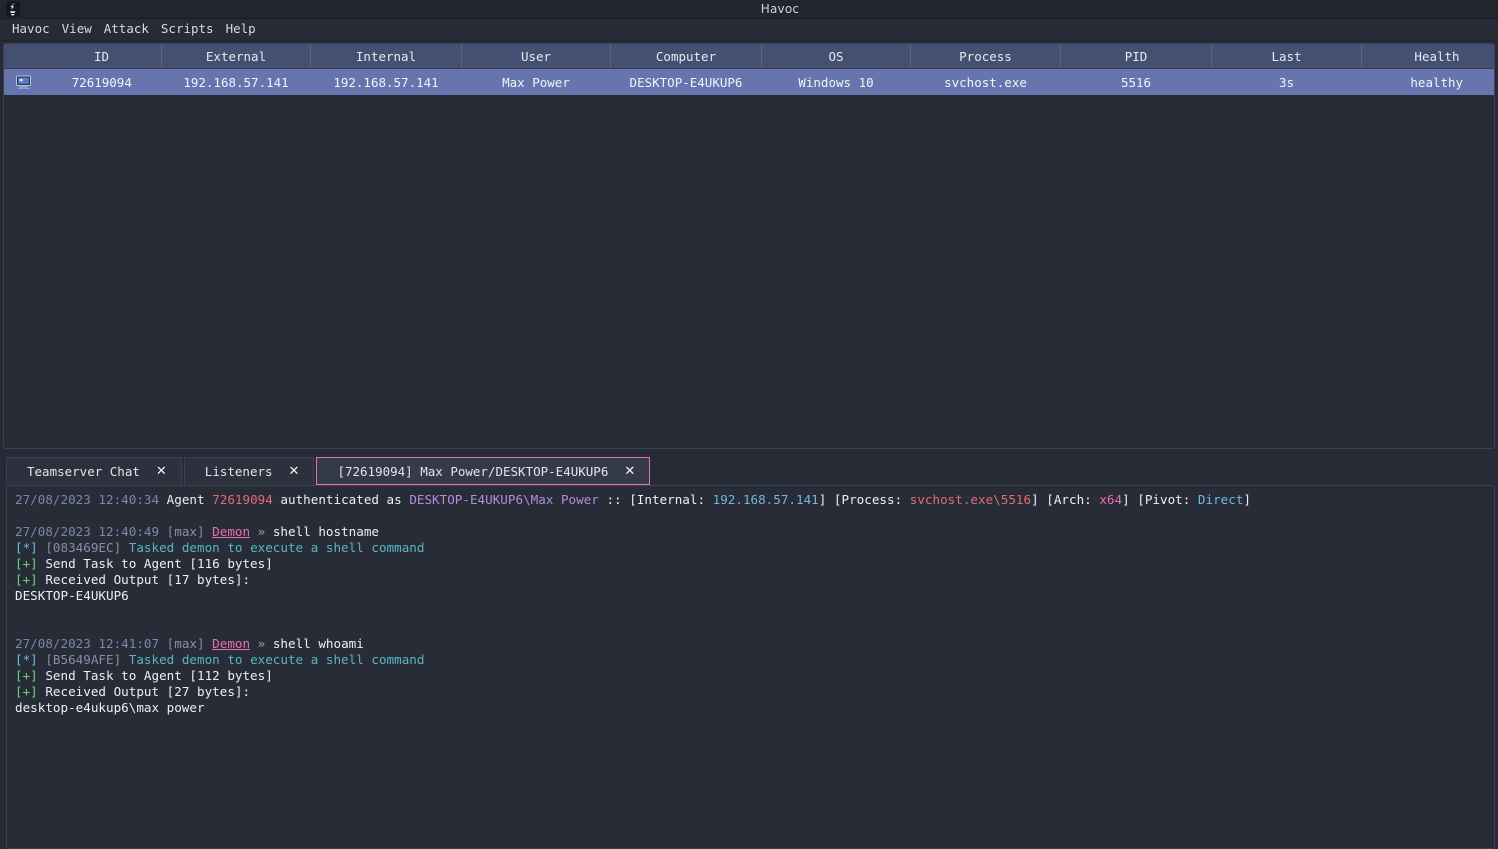 Image resolution: width=1498 pixels, height=849 pixels. I want to click on table-header-icon-col, so click(23, 56).